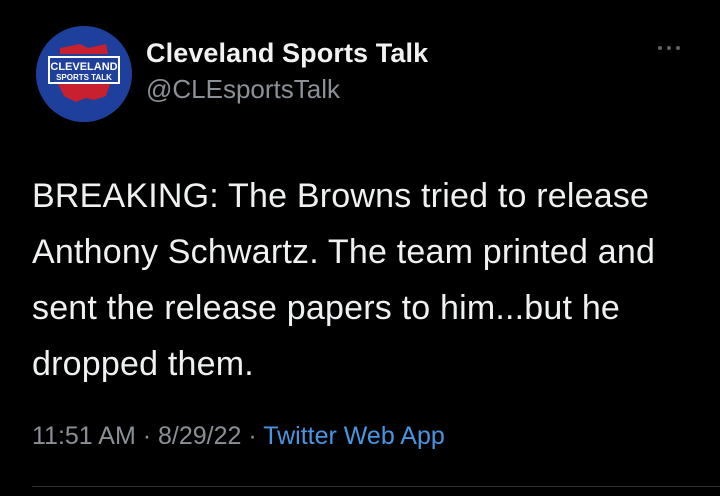  I want to click on more-options-button, so click(669, 48).